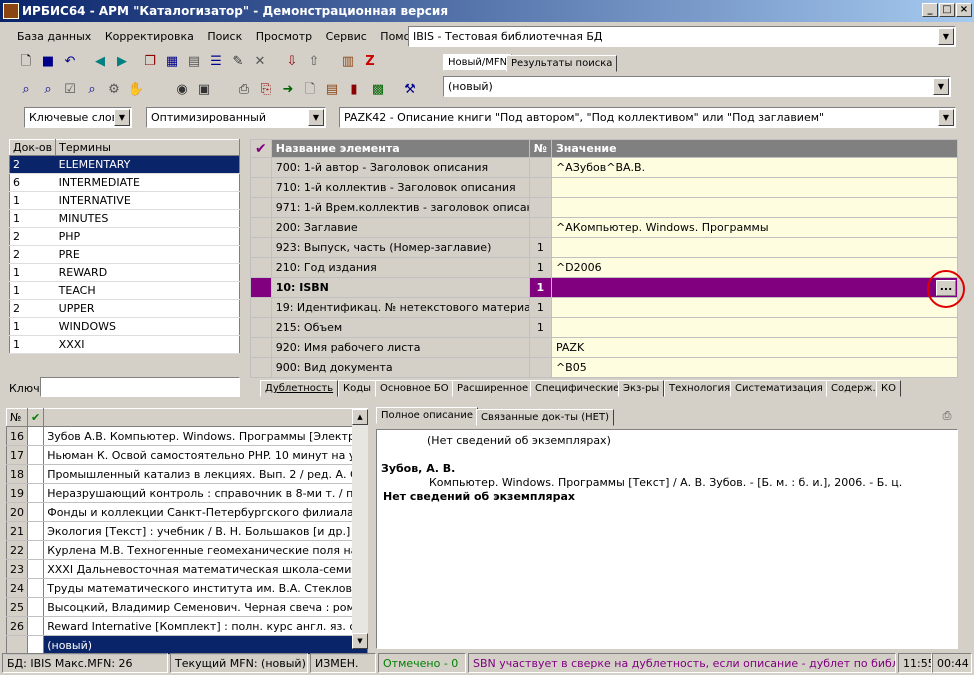  What do you see at coordinates (124, 272) in the screenshot?
I see `term-row: 1 REWARD` at bounding box center [124, 272].